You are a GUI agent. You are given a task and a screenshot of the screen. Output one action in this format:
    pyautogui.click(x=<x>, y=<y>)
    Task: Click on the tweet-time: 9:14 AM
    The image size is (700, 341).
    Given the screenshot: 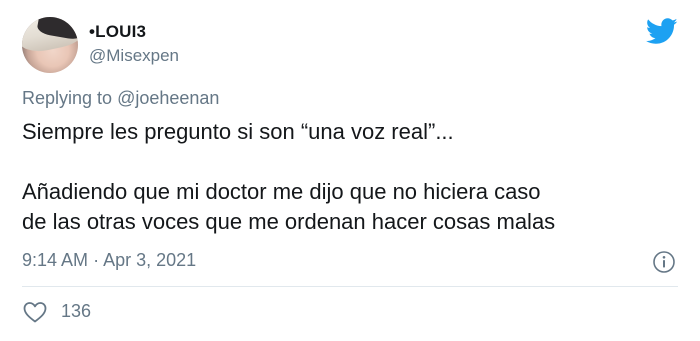 What is the action you would take?
    pyautogui.click(x=55, y=260)
    